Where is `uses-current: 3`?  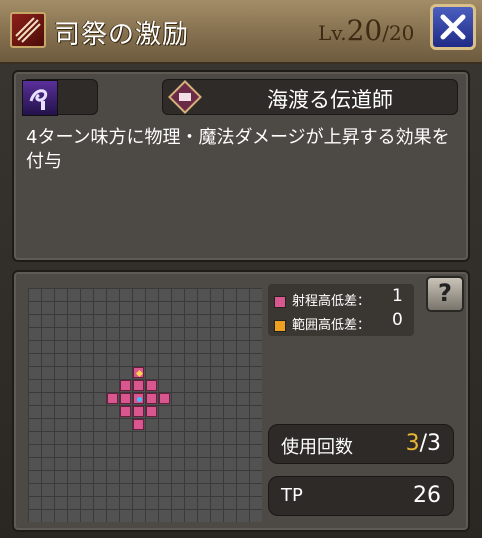
uses-current: 3 is located at coordinates (412, 443).